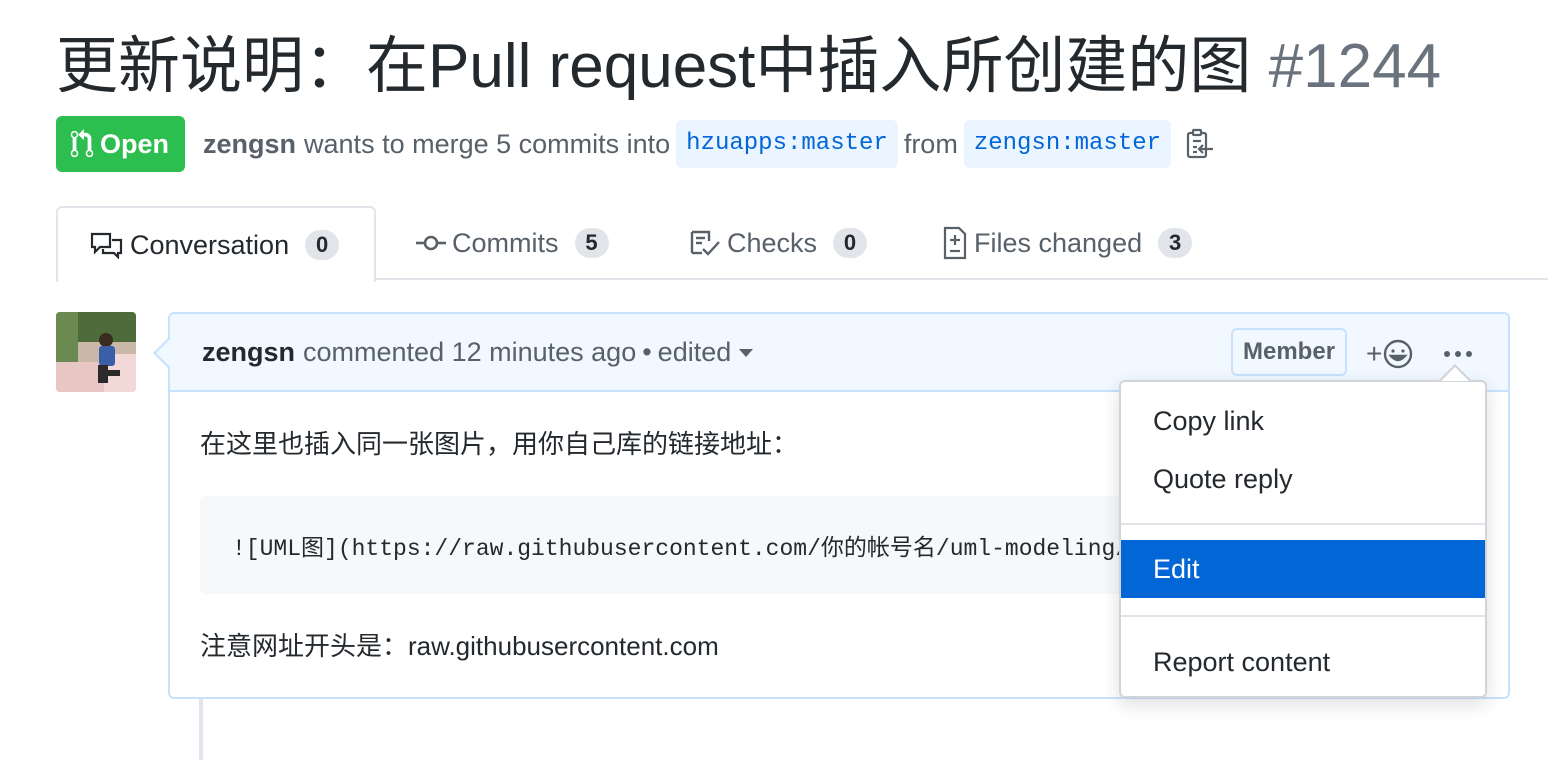  I want to click on checklist-icon, so click(705, 243).